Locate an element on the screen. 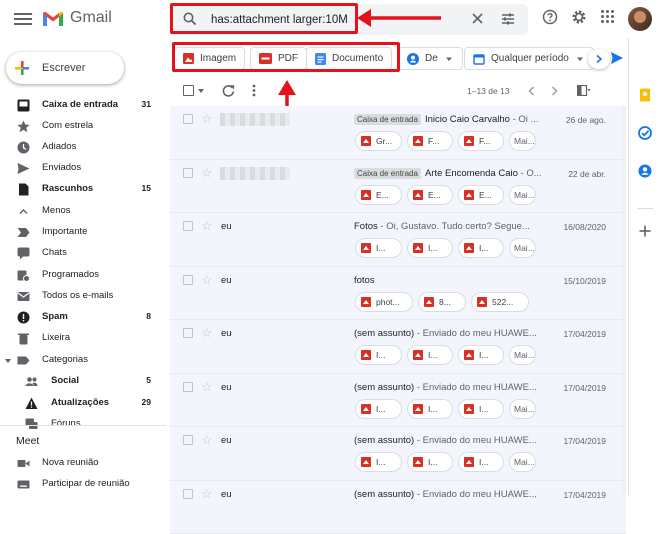  settings-gear-icon is located at coordinates (579, 17).